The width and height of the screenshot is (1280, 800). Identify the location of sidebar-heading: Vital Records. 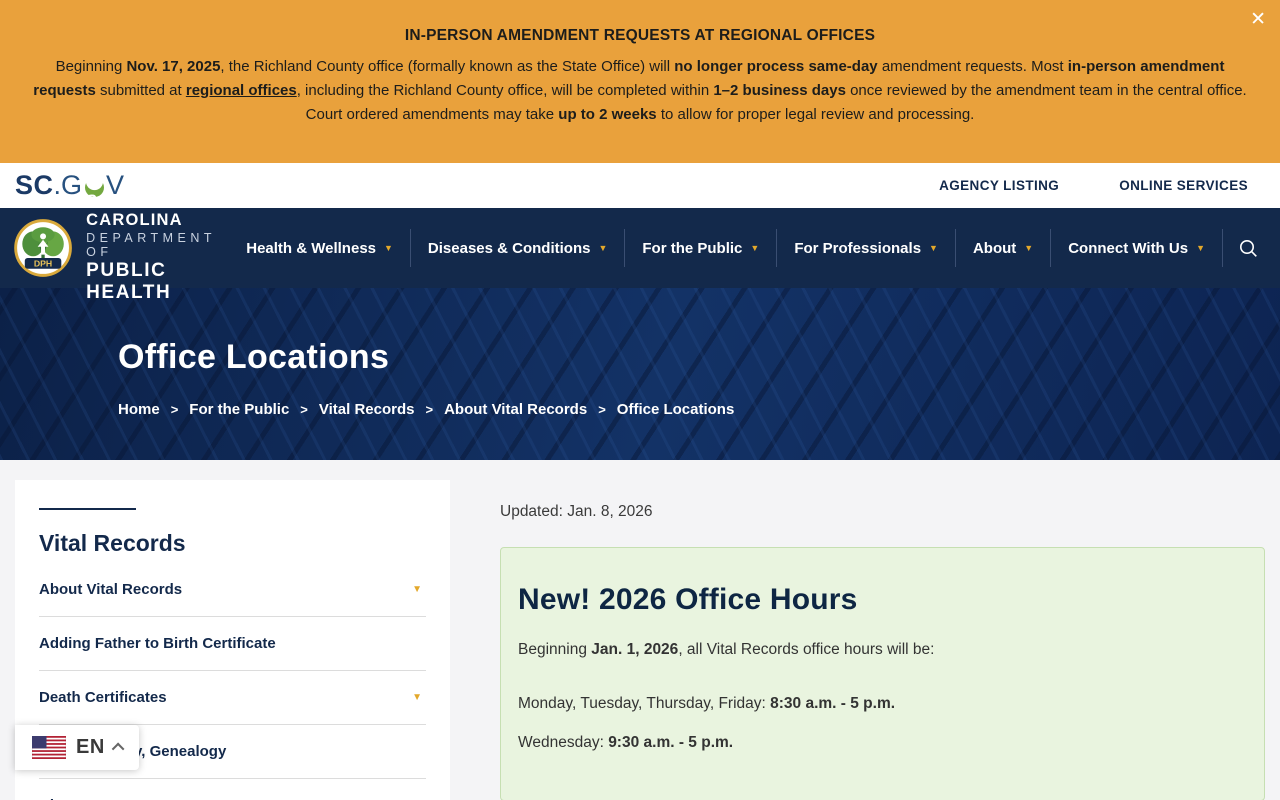
(112, 543).